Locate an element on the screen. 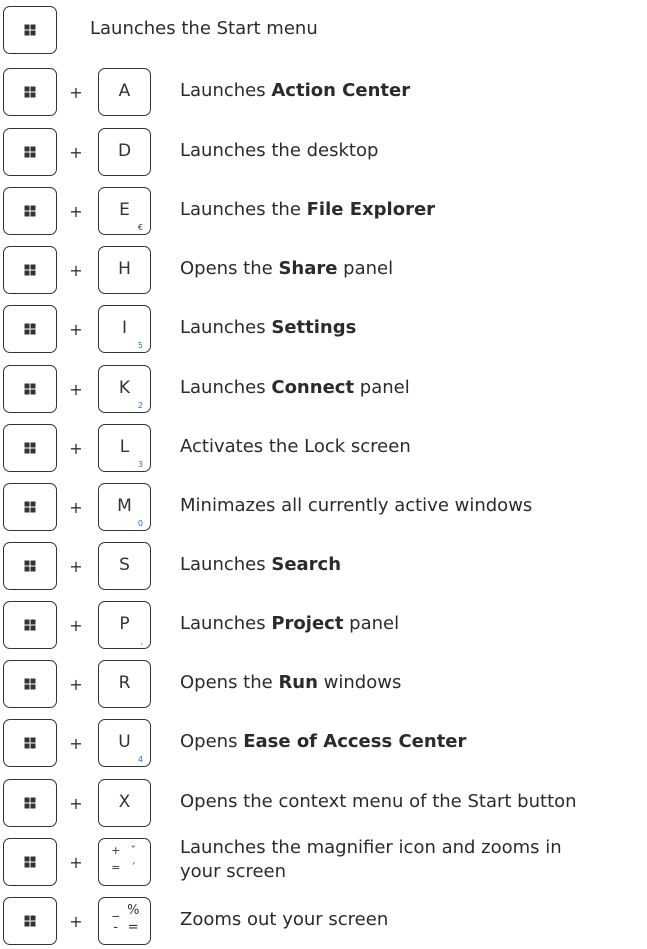 This screenshot has width=647, height=949. description-text: Launches the is located at coordinates (243, 209).